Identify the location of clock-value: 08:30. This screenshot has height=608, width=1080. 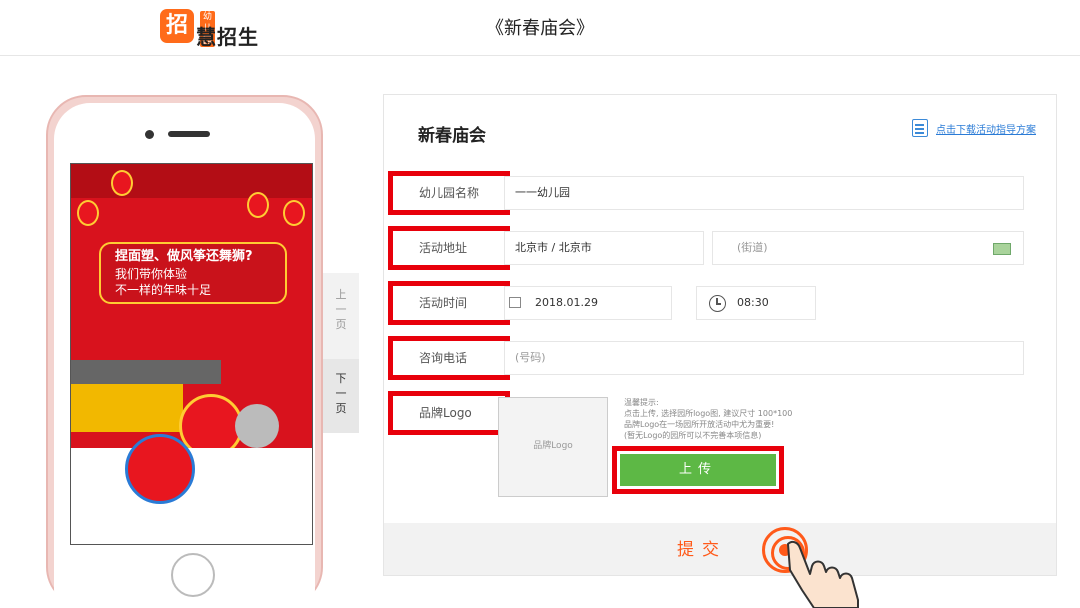
(753, 302).